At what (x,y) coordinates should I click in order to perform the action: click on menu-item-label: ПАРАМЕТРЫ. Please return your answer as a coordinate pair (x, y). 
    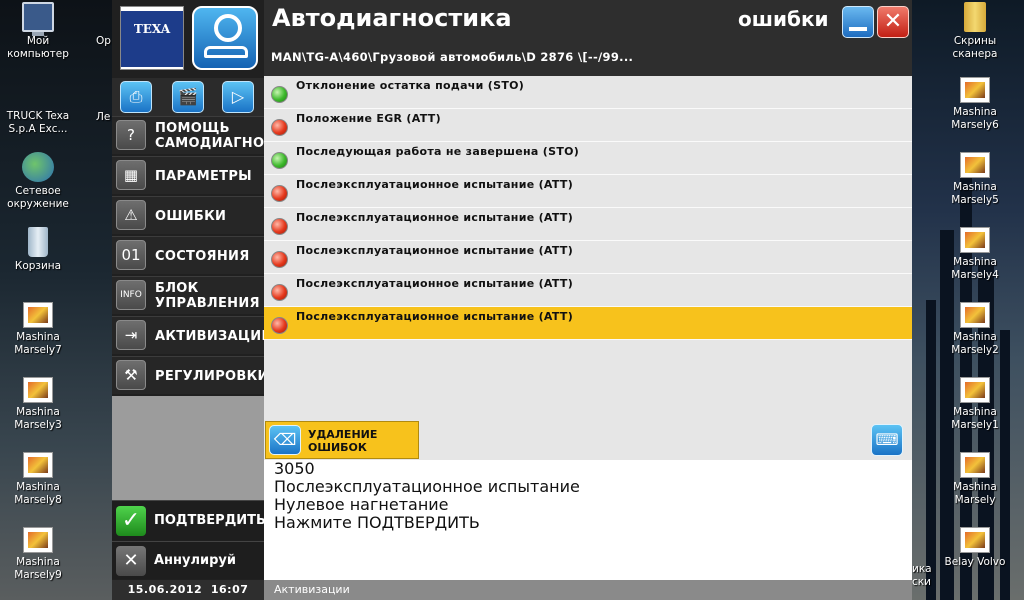
    Looking at the image, I should click on (203, 176).